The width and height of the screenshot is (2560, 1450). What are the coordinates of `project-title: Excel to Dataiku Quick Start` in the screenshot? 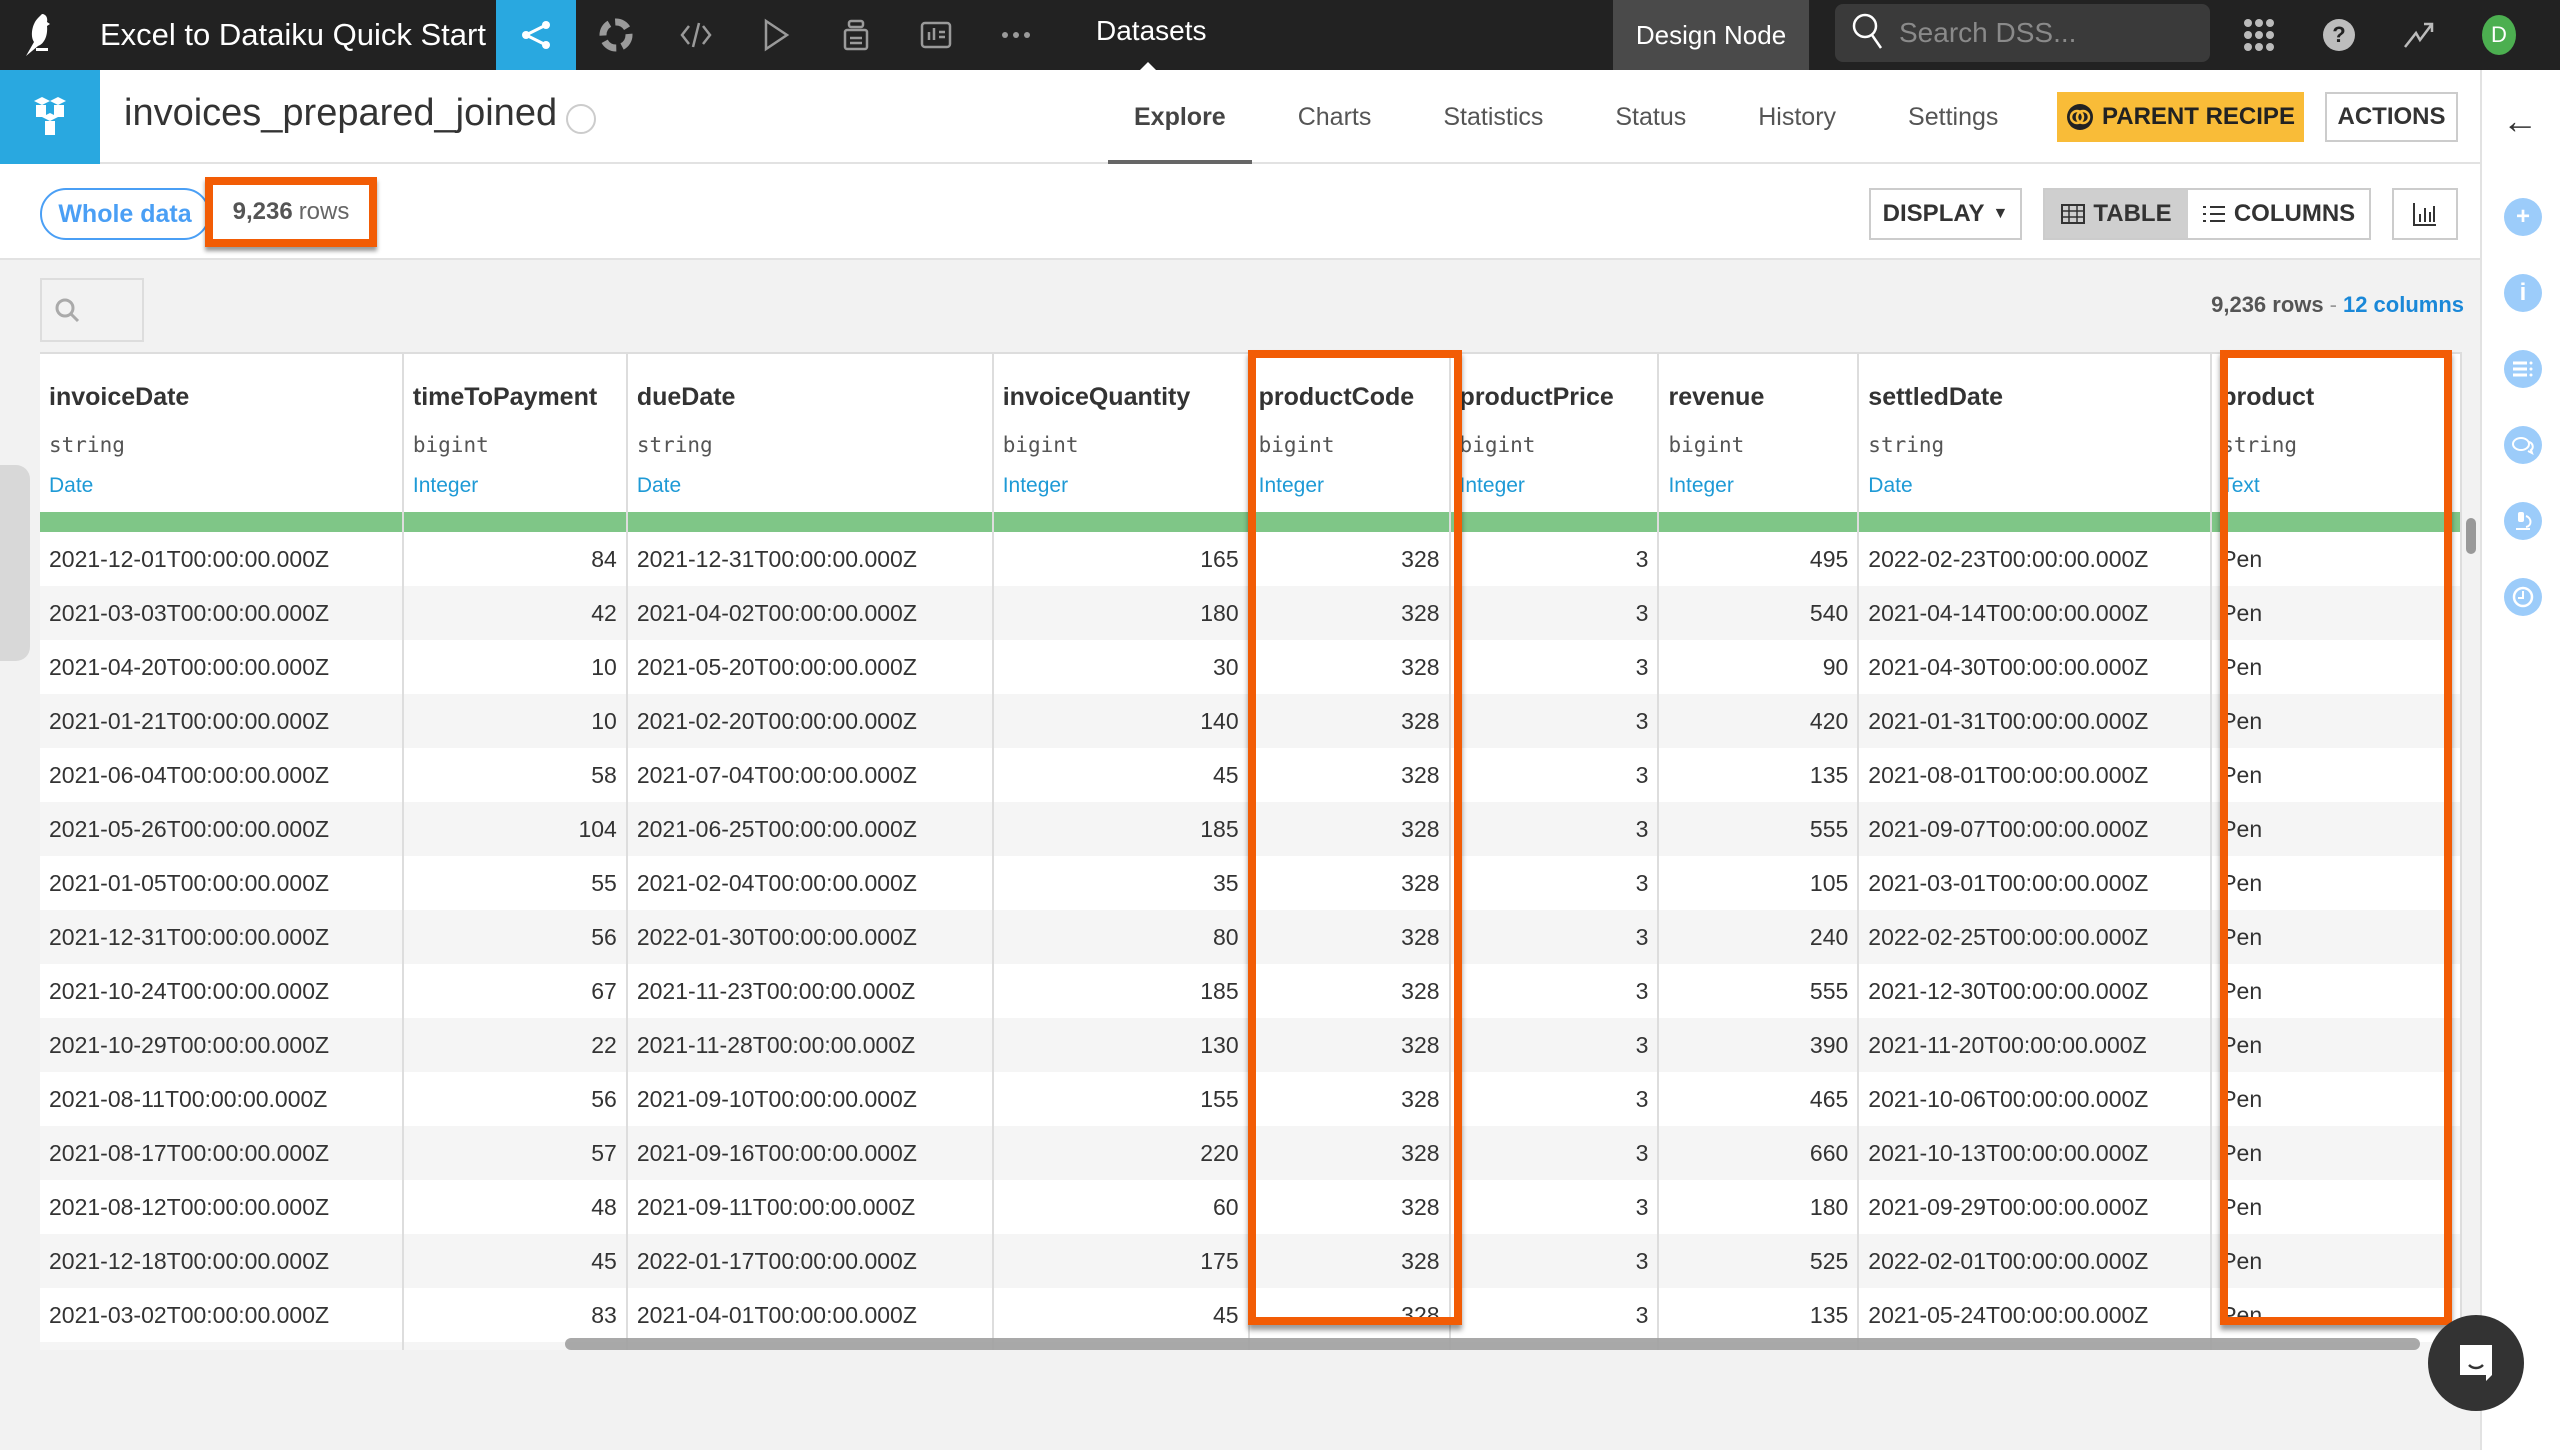 It's located at (298, 35).